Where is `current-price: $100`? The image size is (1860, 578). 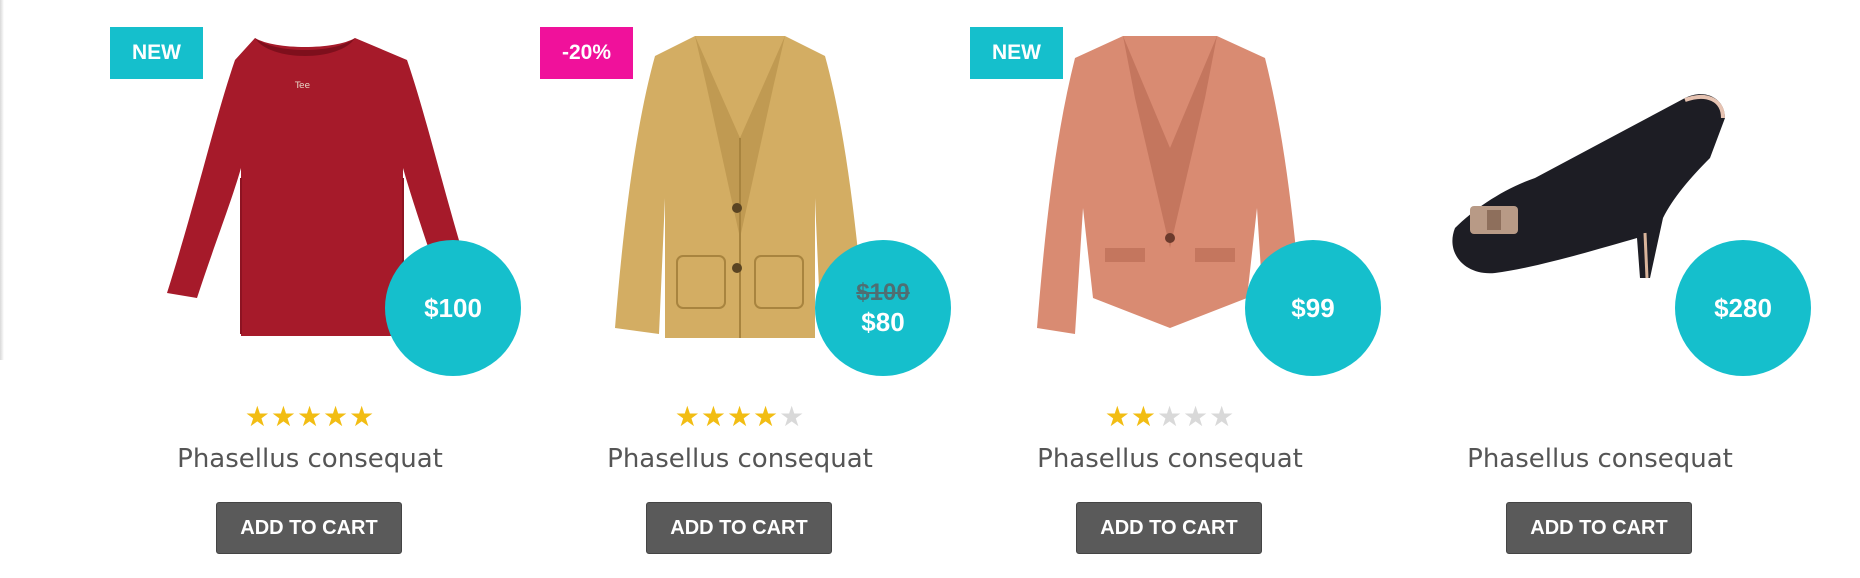
current-price: $100 is located at coordinates (453, 308).